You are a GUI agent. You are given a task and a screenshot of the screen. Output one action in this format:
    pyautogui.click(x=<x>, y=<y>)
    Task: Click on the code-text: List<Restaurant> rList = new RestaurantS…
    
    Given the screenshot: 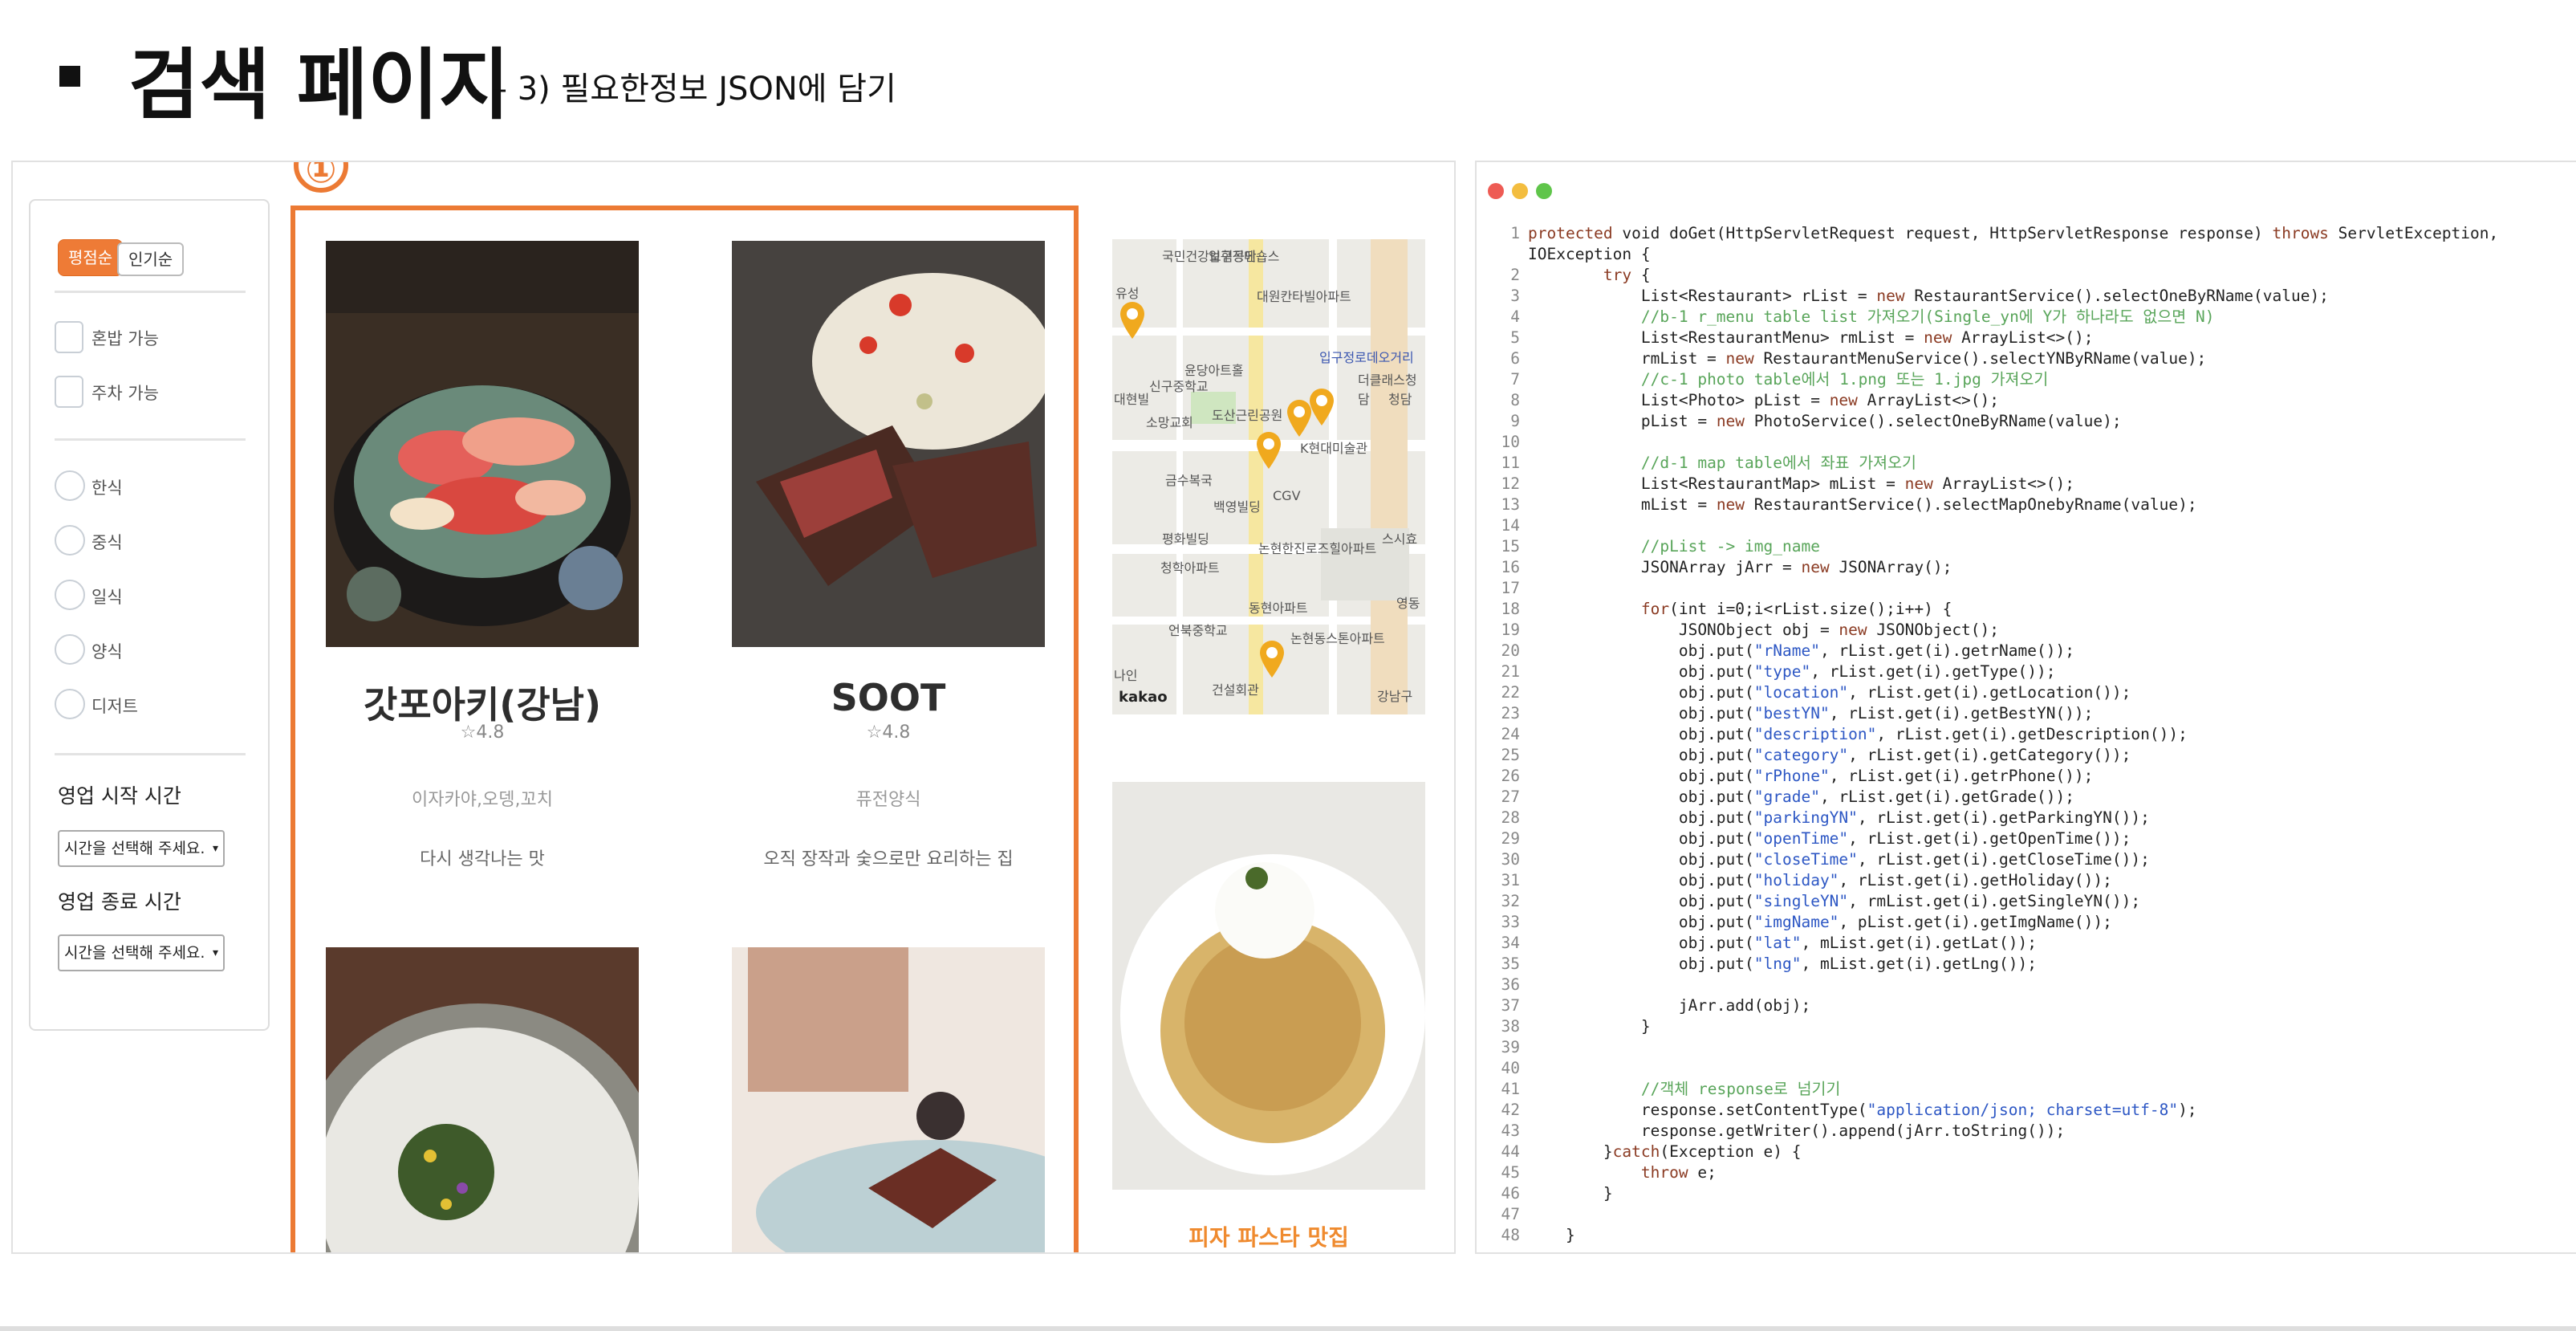 What is the action you would take?
    pyautogui.click(x=1929, y=296)
    